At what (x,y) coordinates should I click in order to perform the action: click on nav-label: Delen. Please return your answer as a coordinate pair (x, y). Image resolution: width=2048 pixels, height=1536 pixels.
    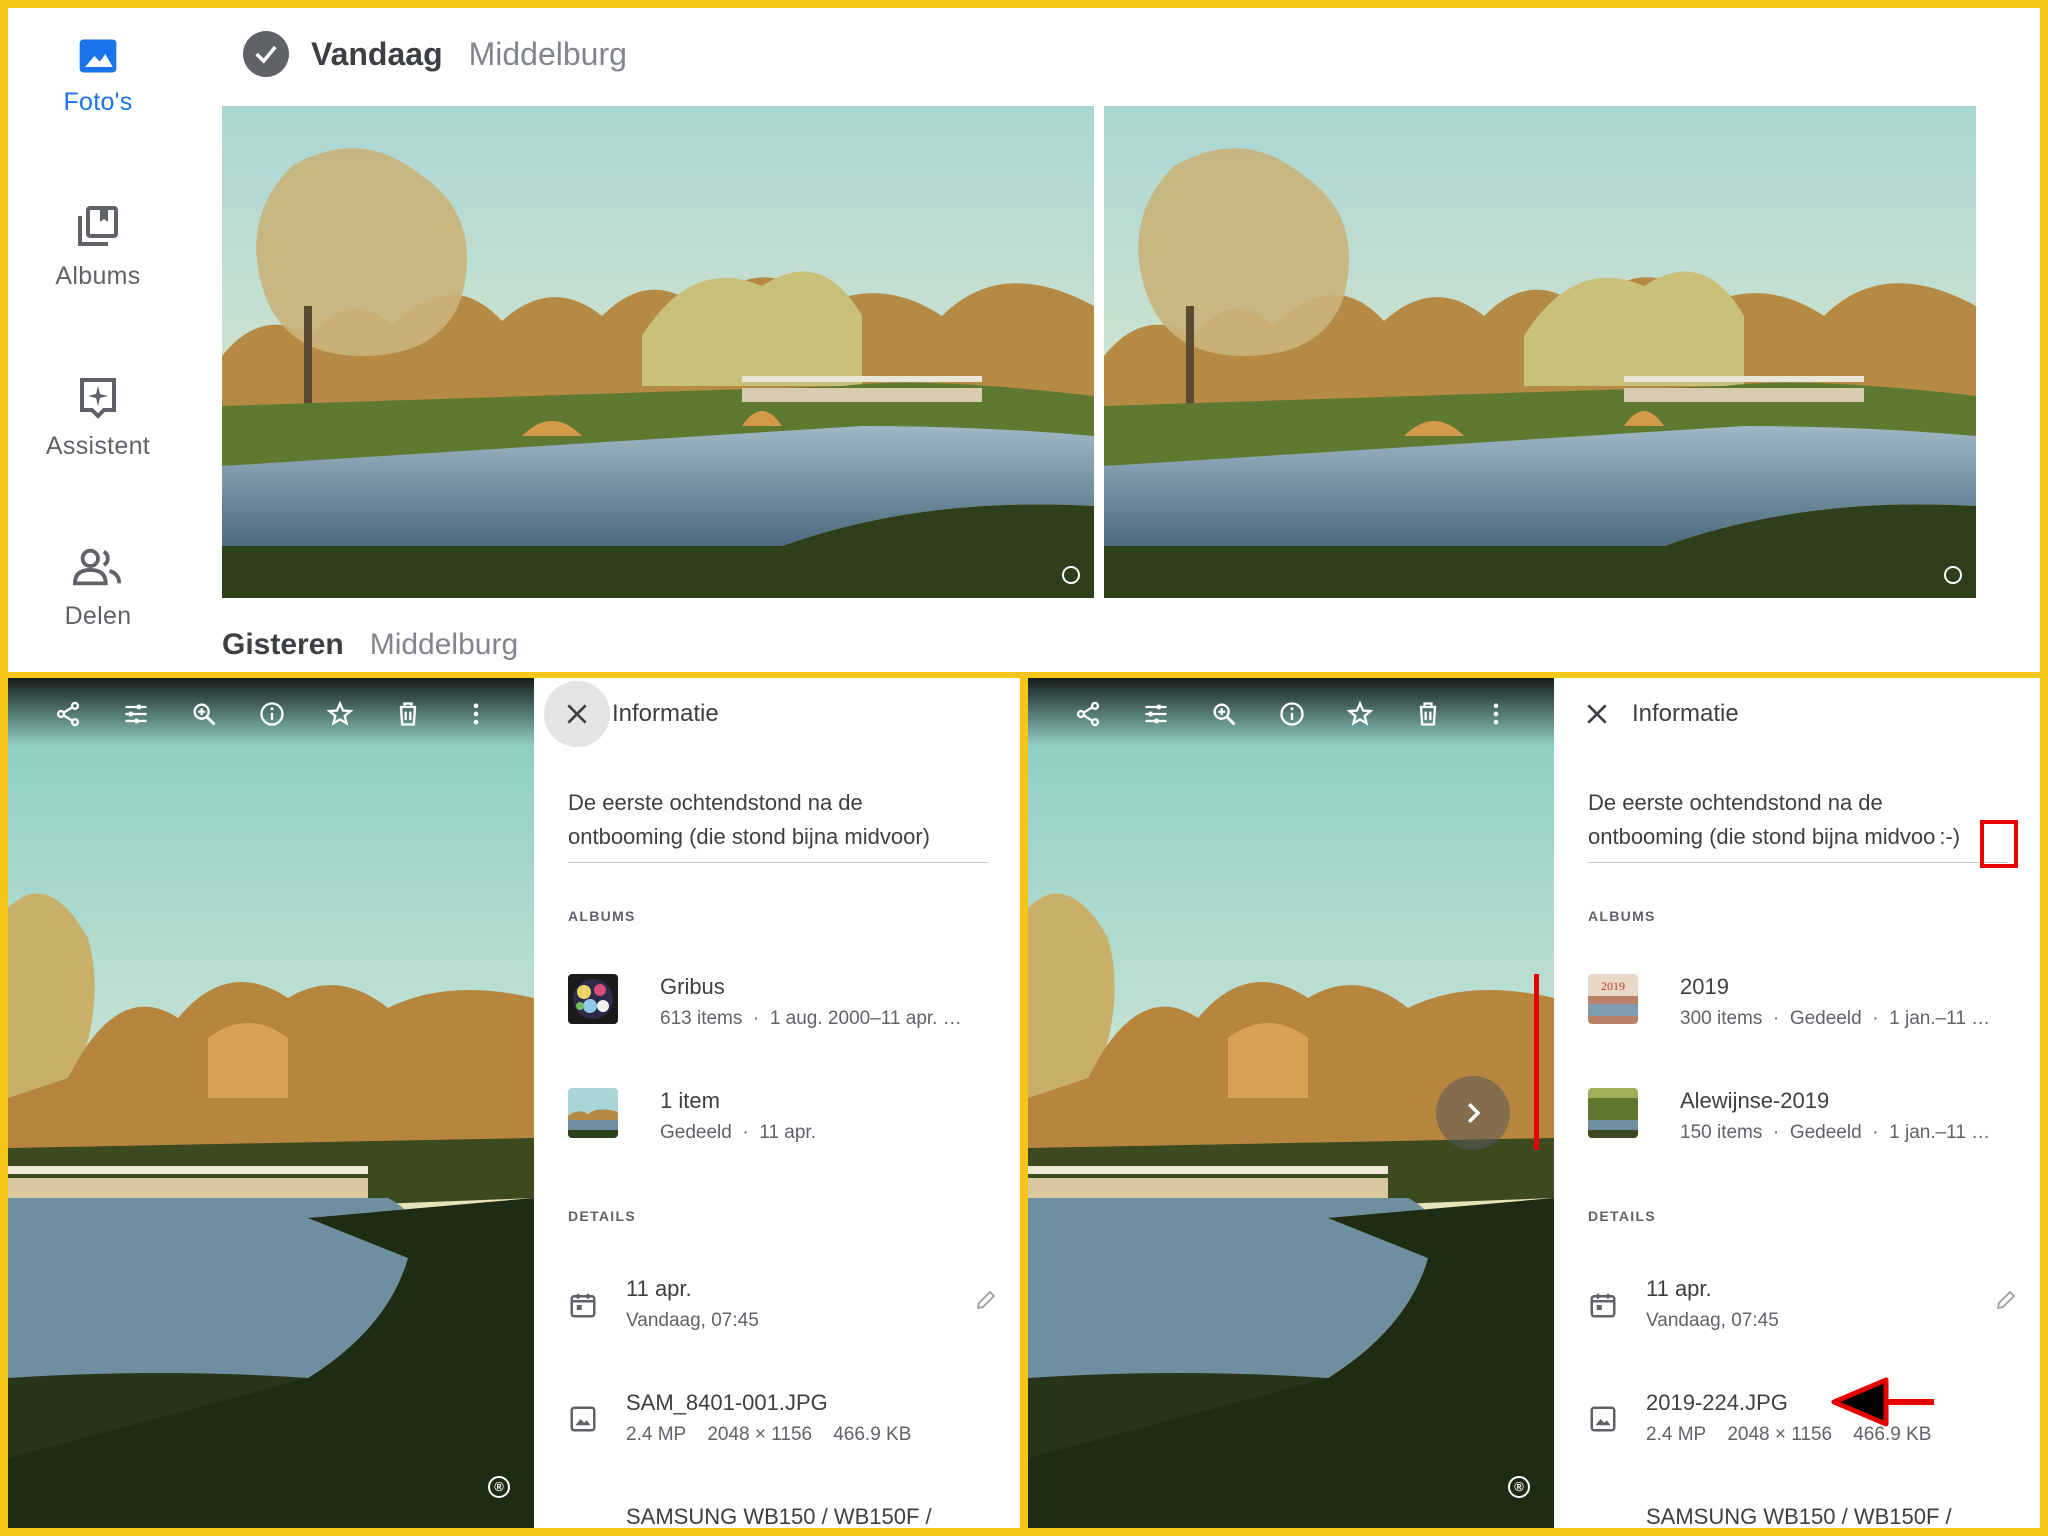
    Looking at the image, I should click on (98, 616).